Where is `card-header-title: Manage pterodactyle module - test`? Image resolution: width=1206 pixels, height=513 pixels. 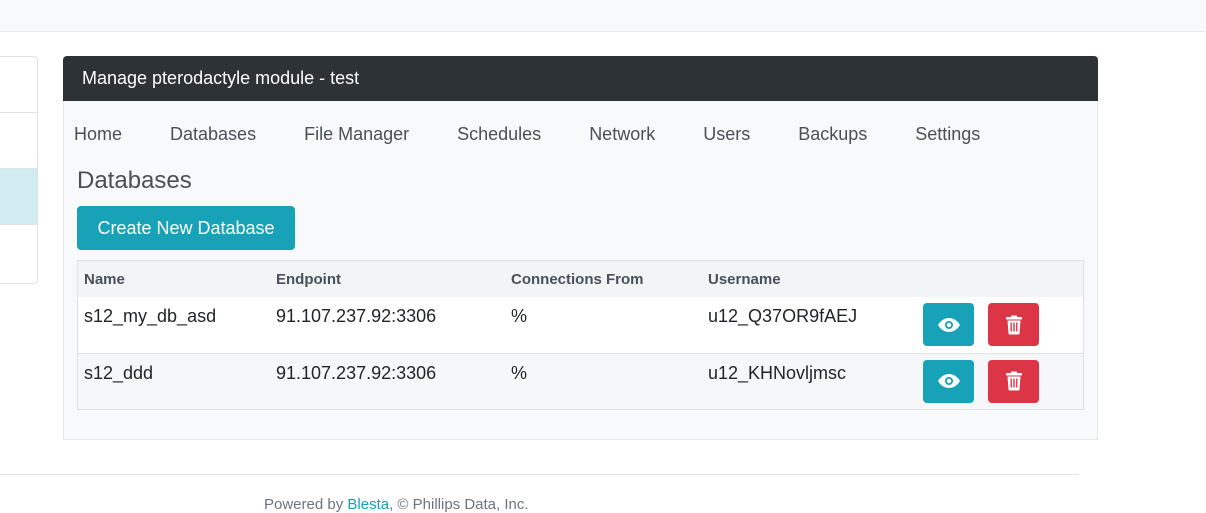 card-header-title: Manage pterodactyle module - test is located at coordinates (580, 78).